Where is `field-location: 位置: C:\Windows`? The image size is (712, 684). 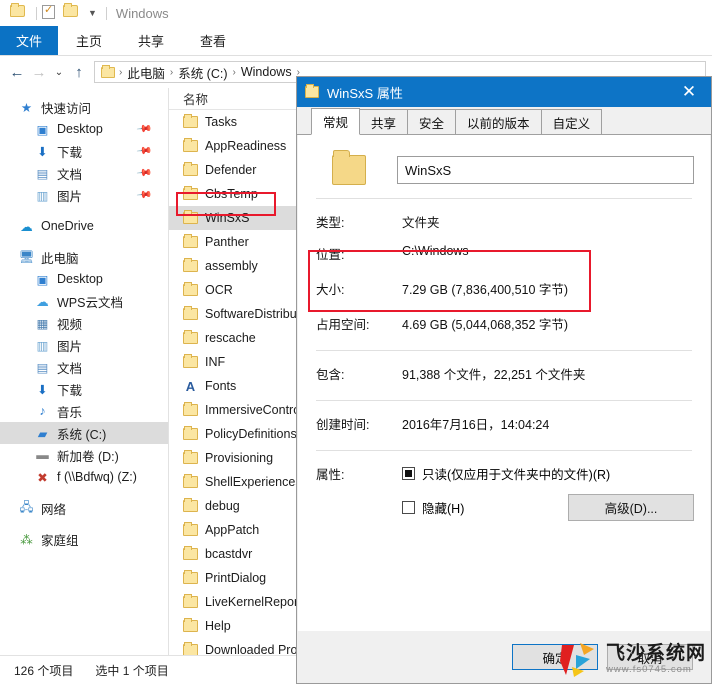 field-location: 位置: C:\Windows is located at coordinates (504, 253).